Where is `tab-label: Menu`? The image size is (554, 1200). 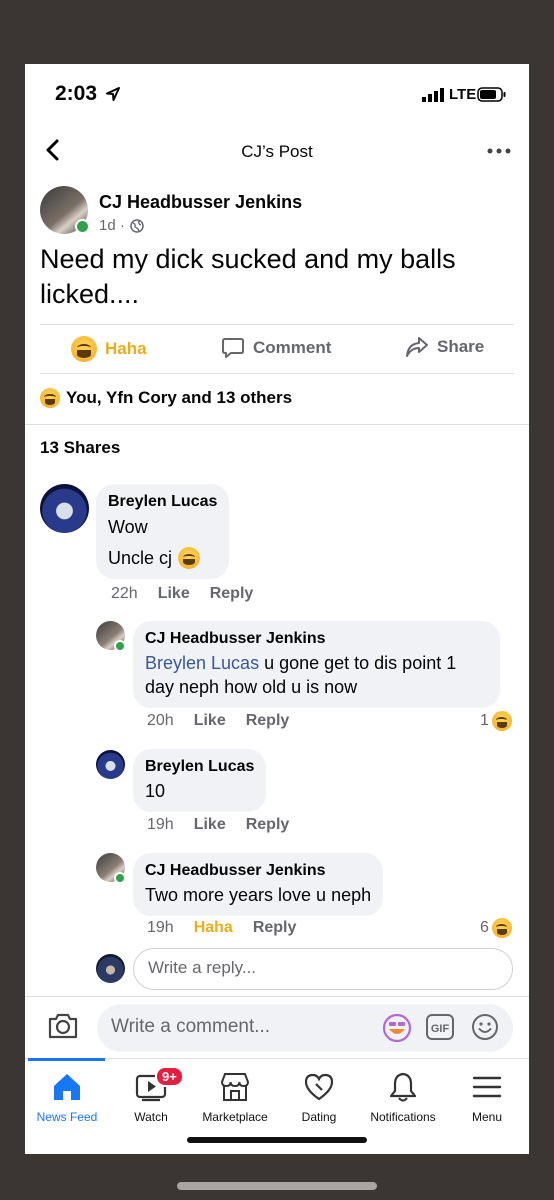 tab-label: Menu is located at coordinates (487, 1117).